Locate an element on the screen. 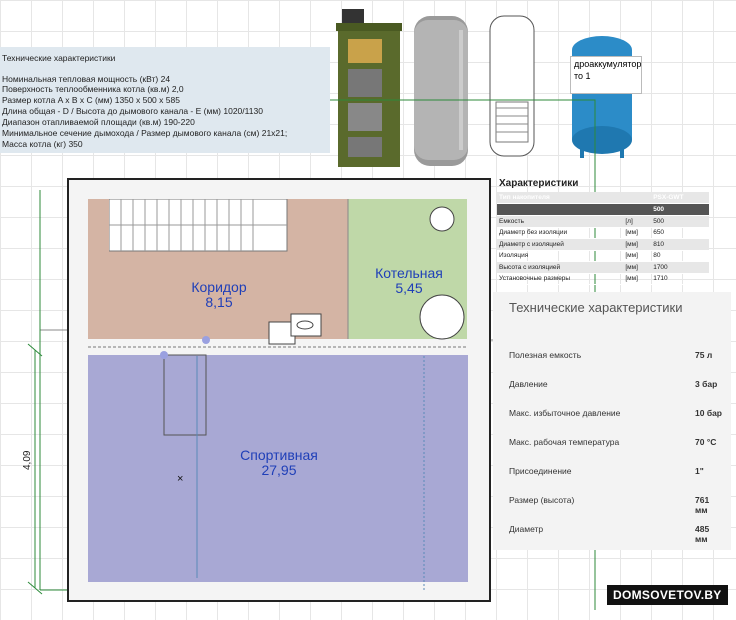  accumulator-specs-title: Технические характеристики is located at coordinates (596, 307).